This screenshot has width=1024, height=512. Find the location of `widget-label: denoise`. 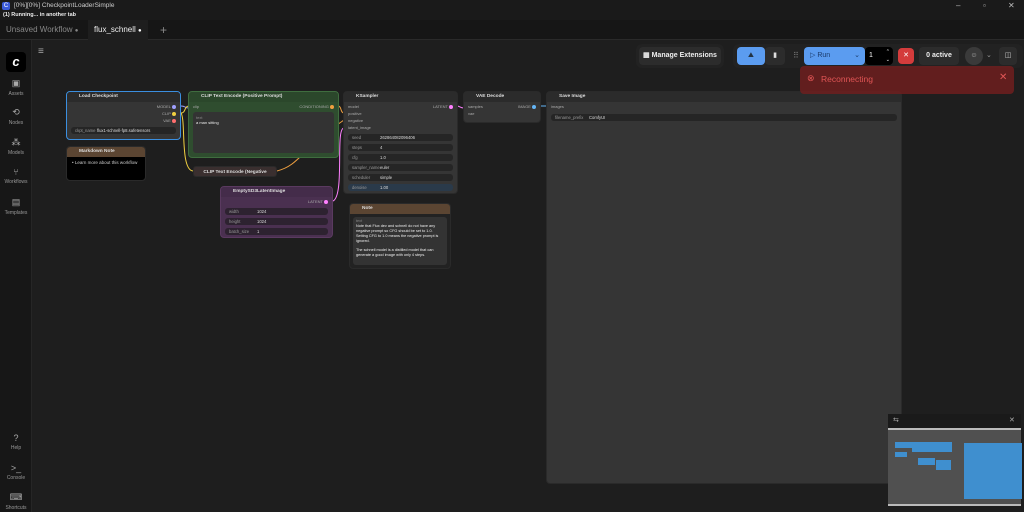

widget-label: denoise is located at coordinates (359, 187).